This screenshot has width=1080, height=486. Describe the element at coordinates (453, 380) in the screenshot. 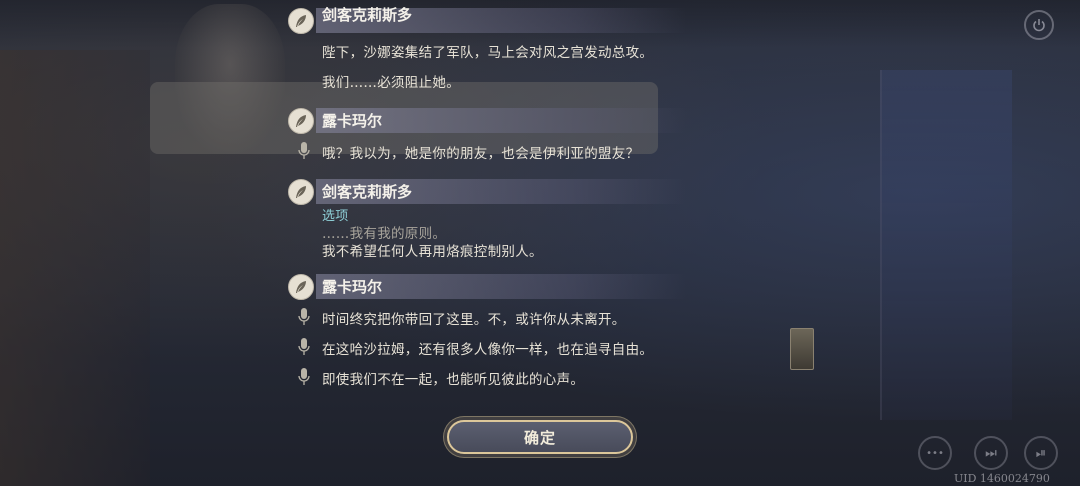

I see `dialogue-line: 即使我们不在一起，也能听见彼此的心声。` at that location.